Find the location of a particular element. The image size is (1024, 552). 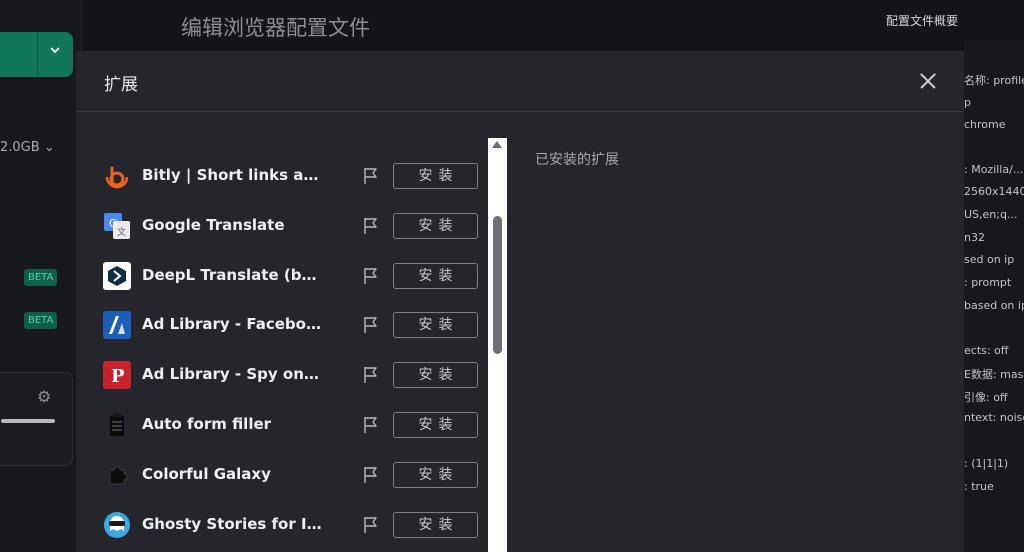

extension-row: Ad Library - Facebook ... 安装 is located at coordinates (291, 326).